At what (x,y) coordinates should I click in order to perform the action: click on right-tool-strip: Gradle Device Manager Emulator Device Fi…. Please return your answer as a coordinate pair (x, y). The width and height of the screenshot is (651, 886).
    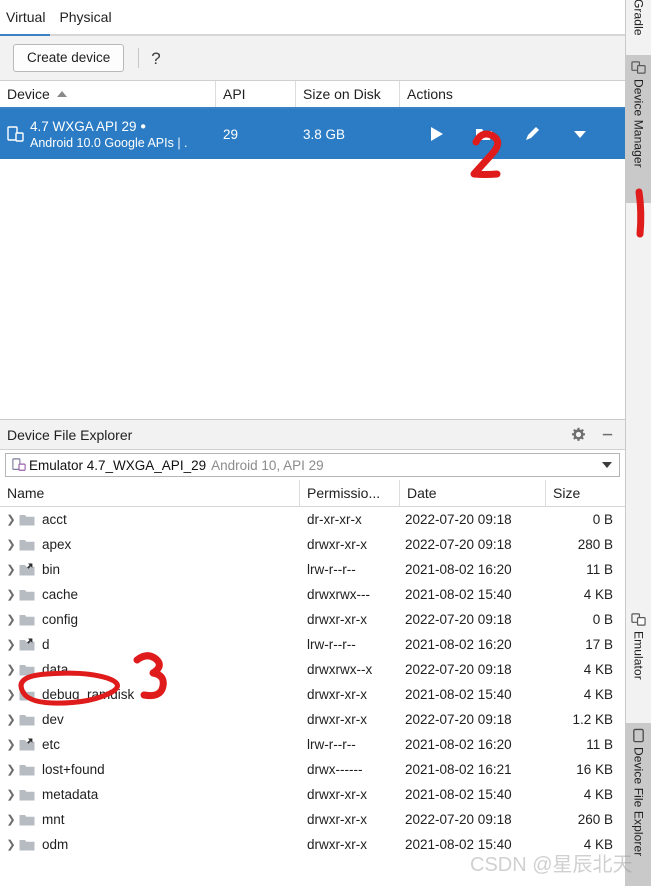
    Looking at the image, I should click on (638, 443).